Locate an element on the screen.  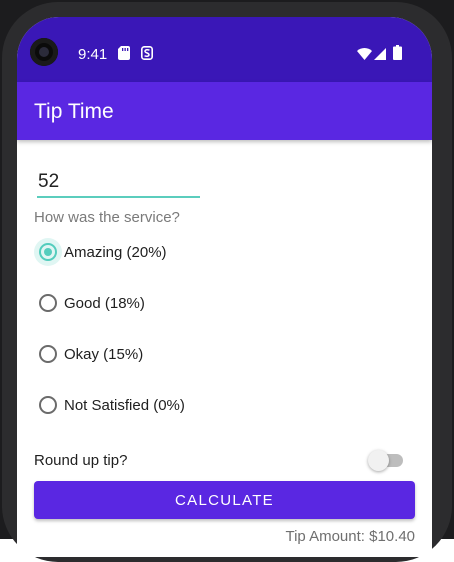
app-bar: Tip Time is located at coordinates (224, 111).